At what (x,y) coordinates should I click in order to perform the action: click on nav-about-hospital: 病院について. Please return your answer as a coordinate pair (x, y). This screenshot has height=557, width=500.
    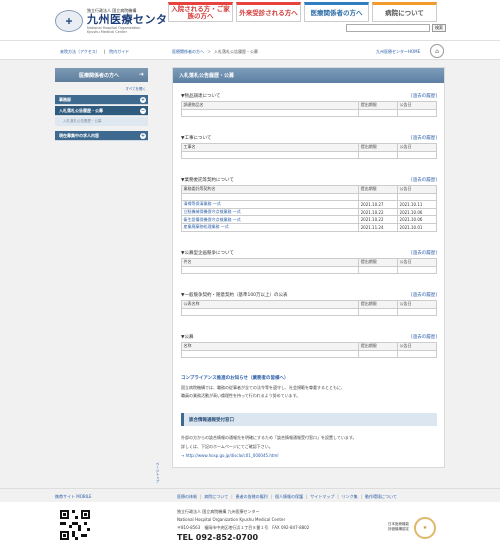
    Looking at the image, I should click on (404, 12).